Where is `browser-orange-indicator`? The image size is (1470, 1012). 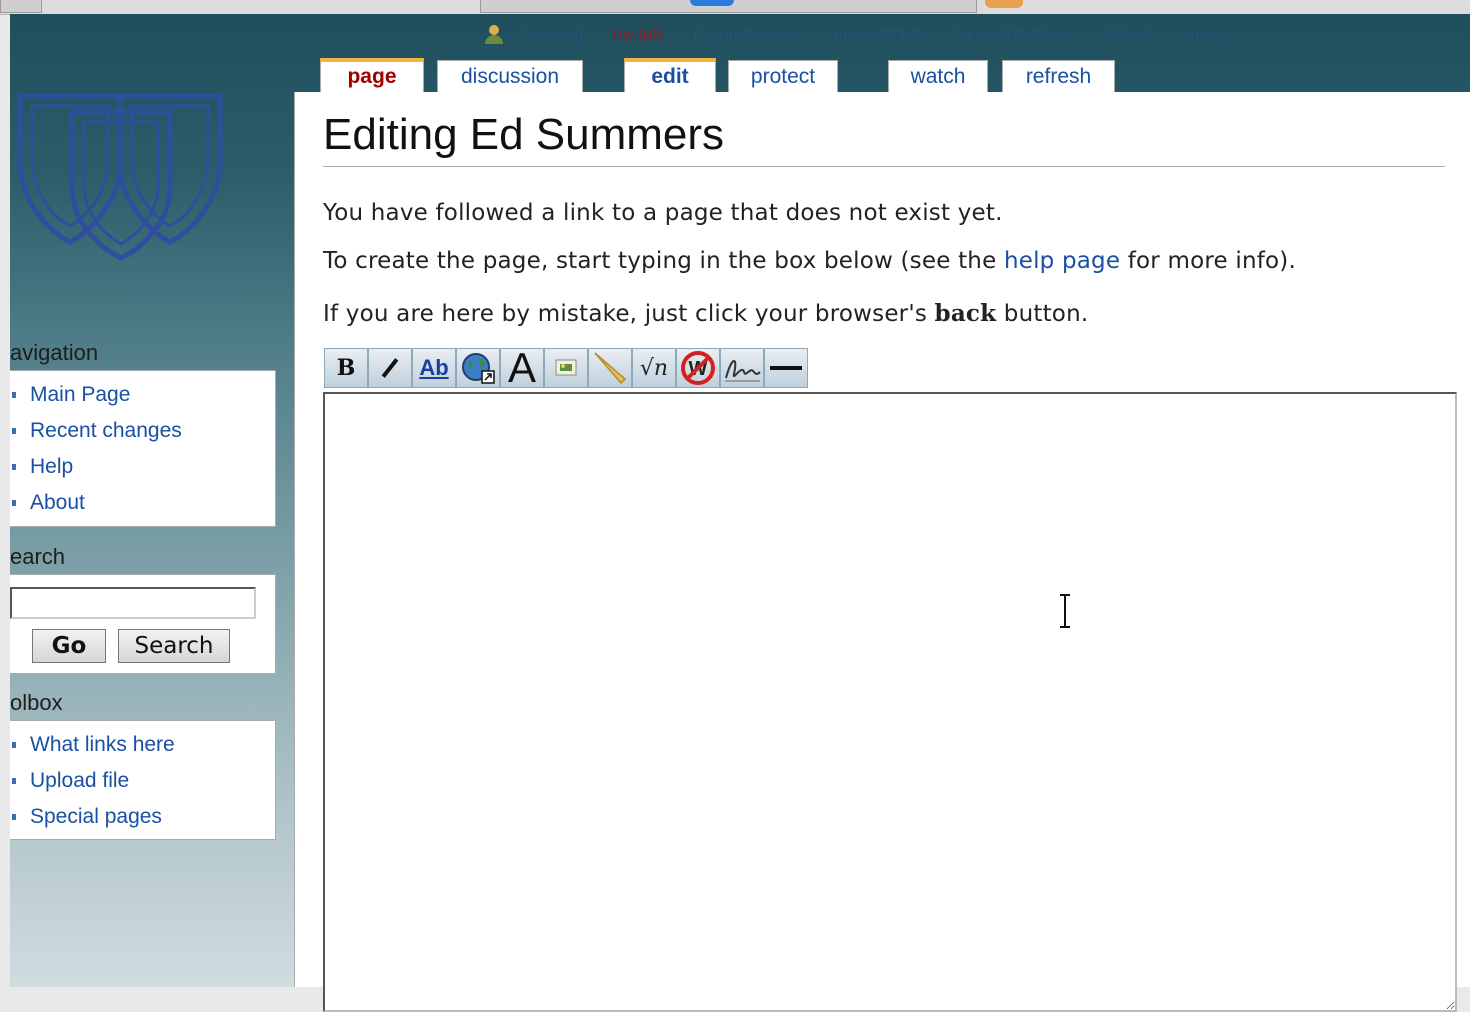 browser-orange-indicator is located at coordinates (1004, 4).